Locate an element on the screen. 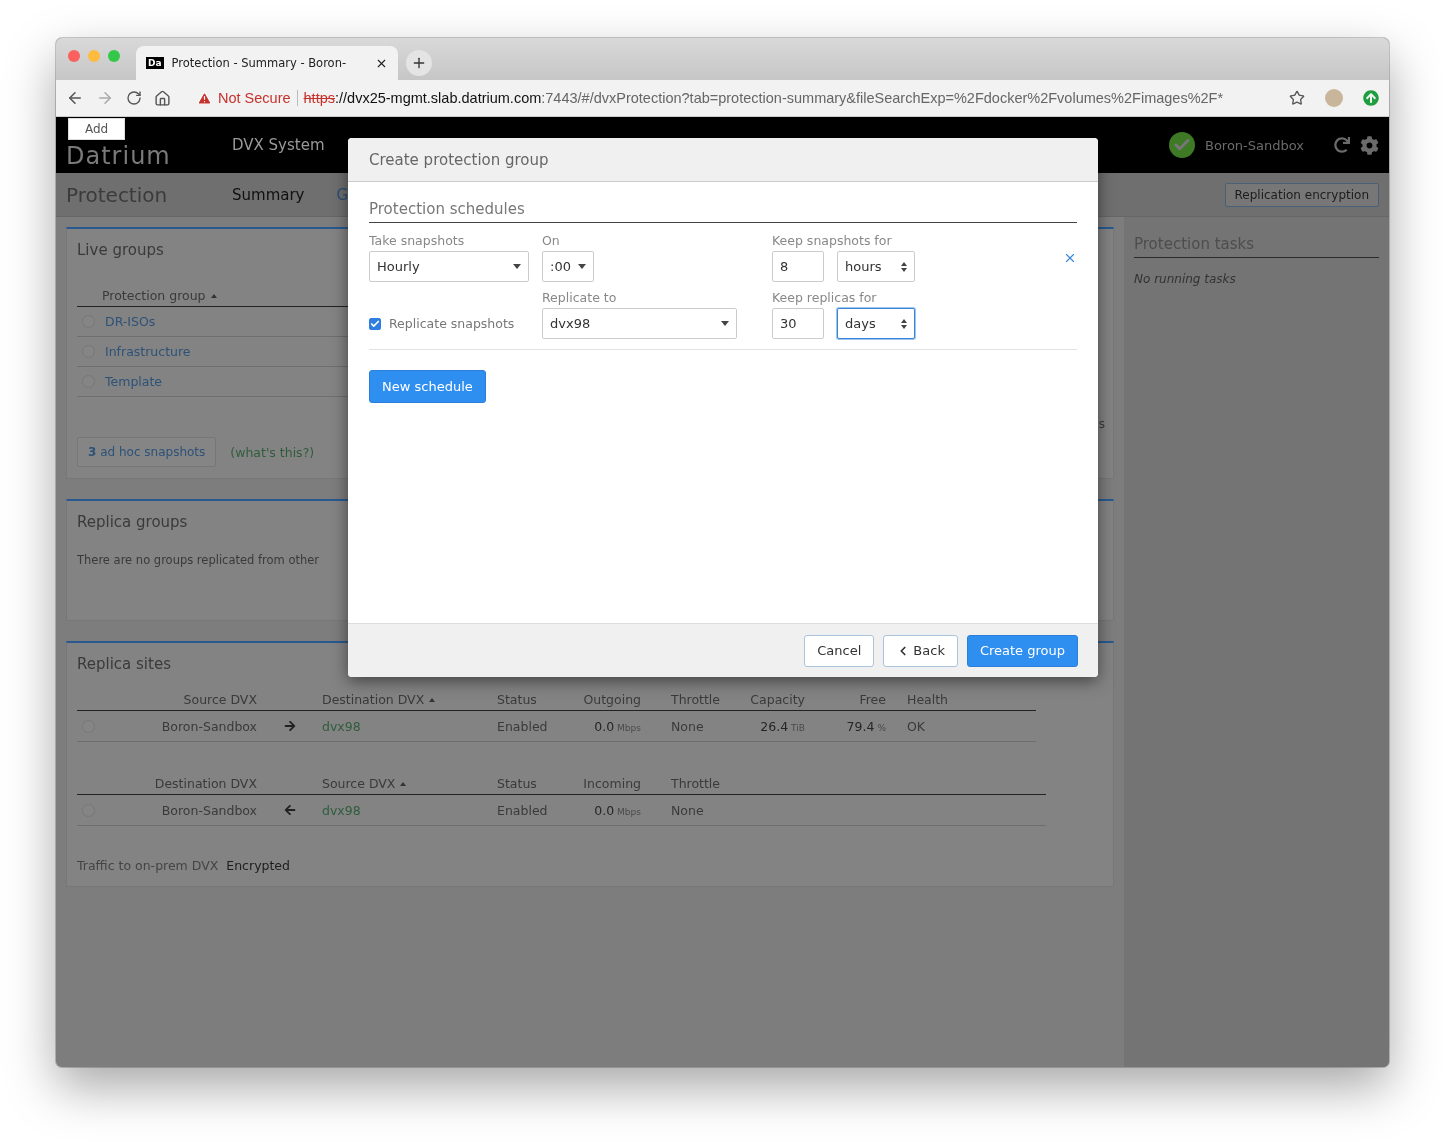  table-cell-text: 79.4 % is located at coordinates (865, 726).